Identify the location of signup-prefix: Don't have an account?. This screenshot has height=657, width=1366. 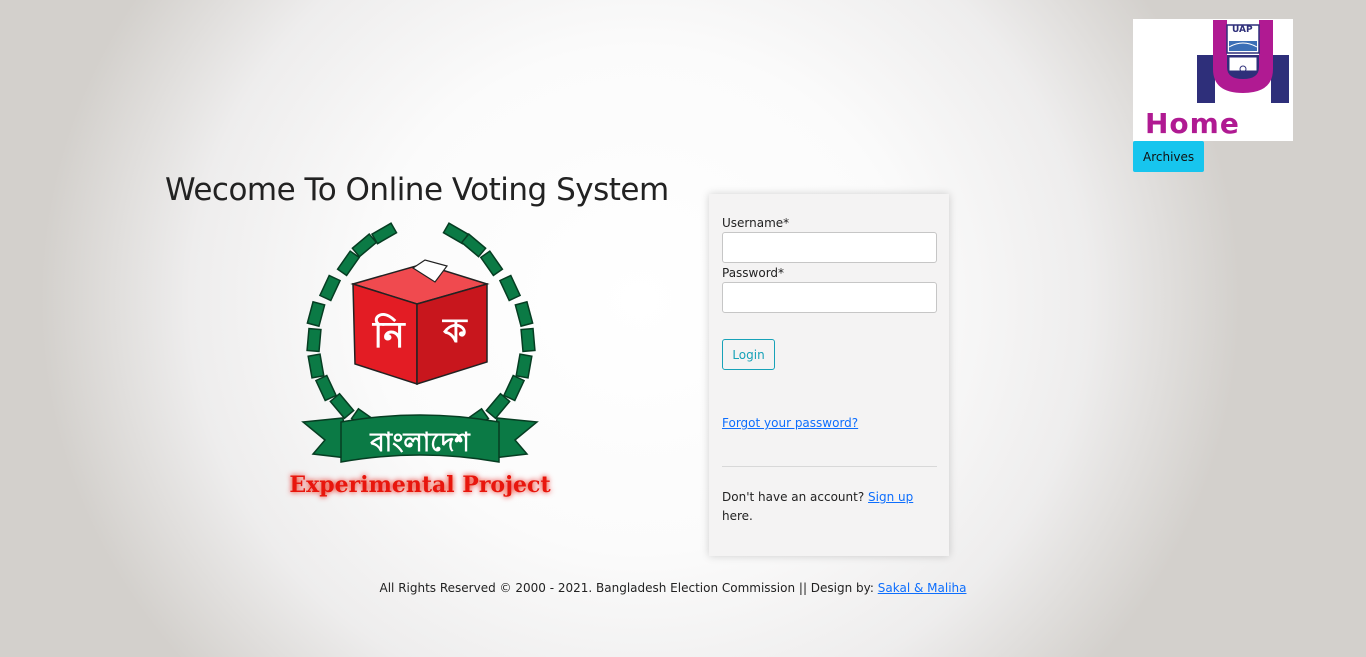
(793, 497).